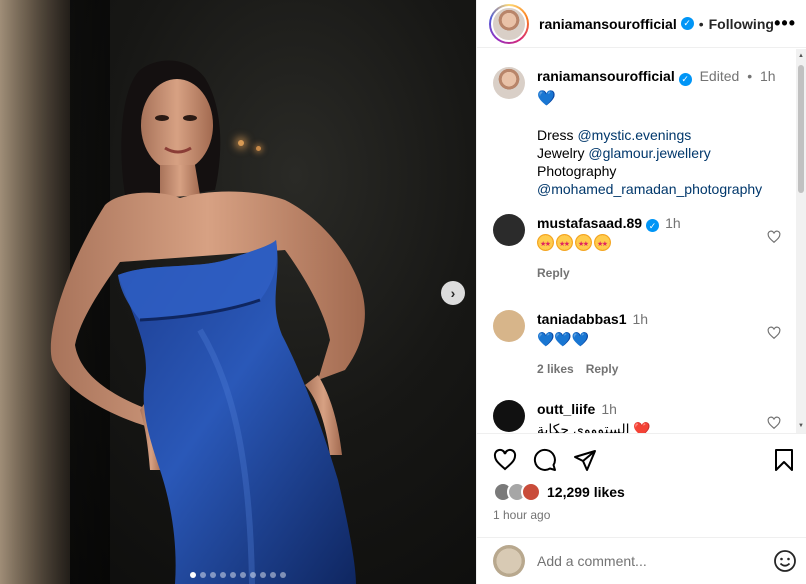  I want to click on comment-input, so click(647, 561).